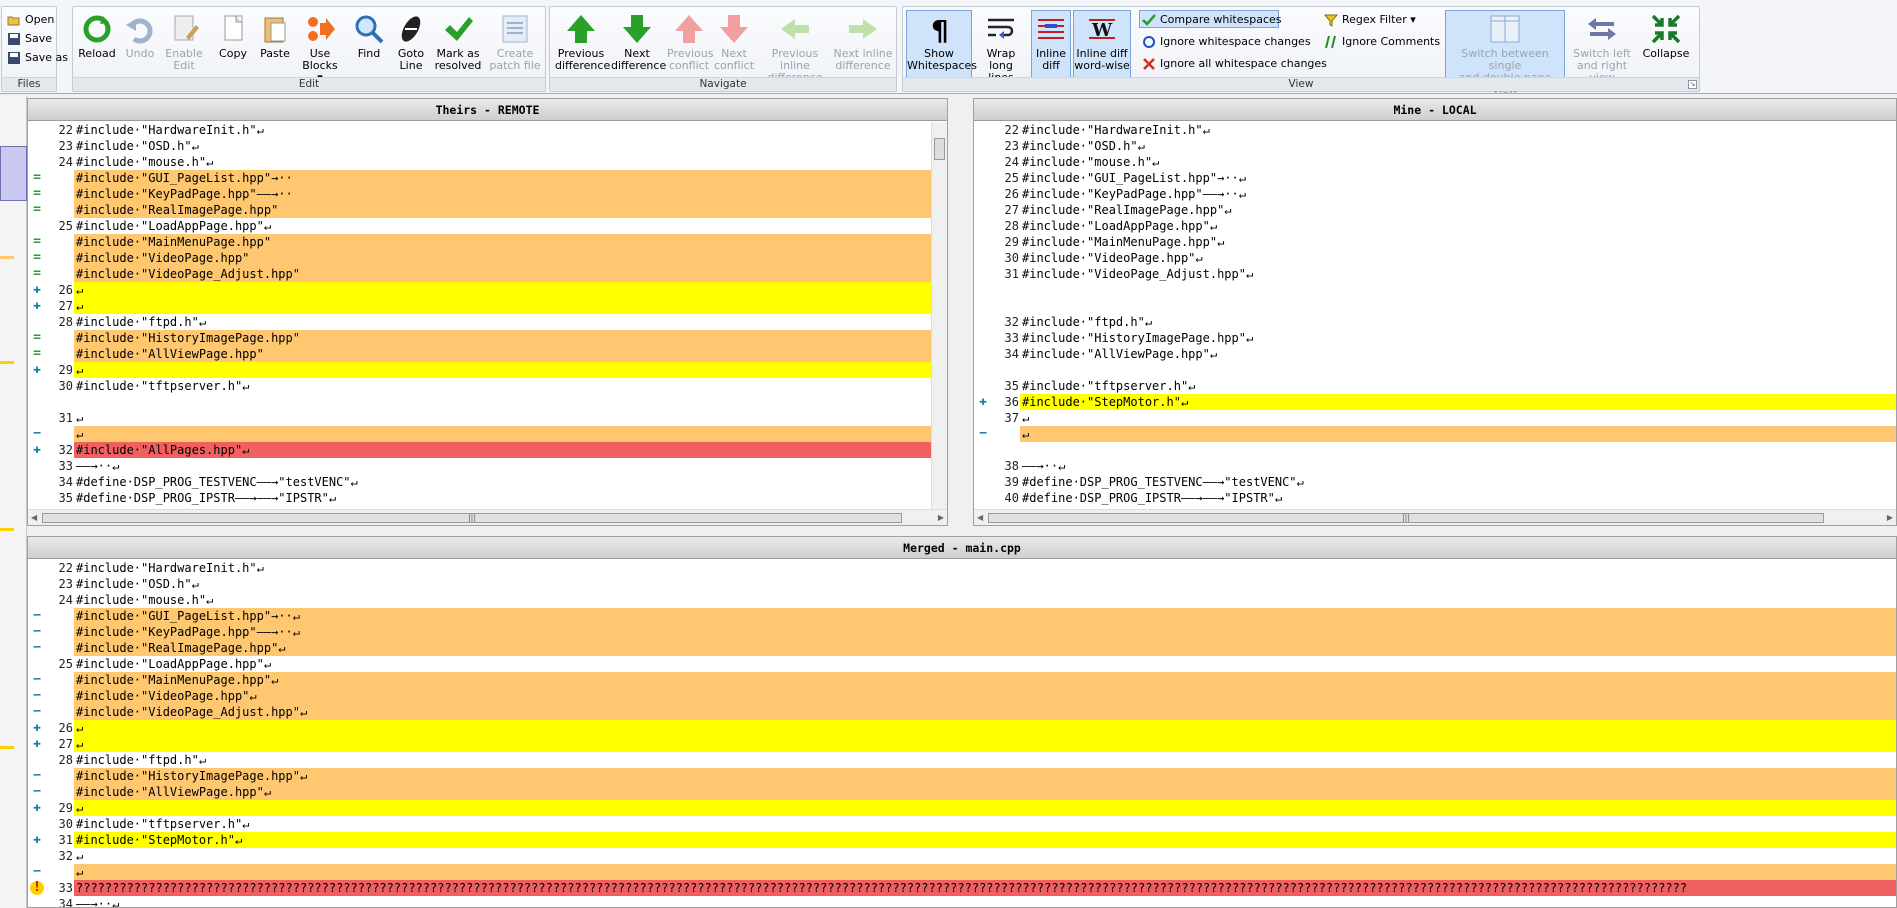 Image resolution: width=1897 pixels, height=908 pixels. I want to click on inline-diff-word-wise-button: W Inline diff word-wise, so click(1102, 44).